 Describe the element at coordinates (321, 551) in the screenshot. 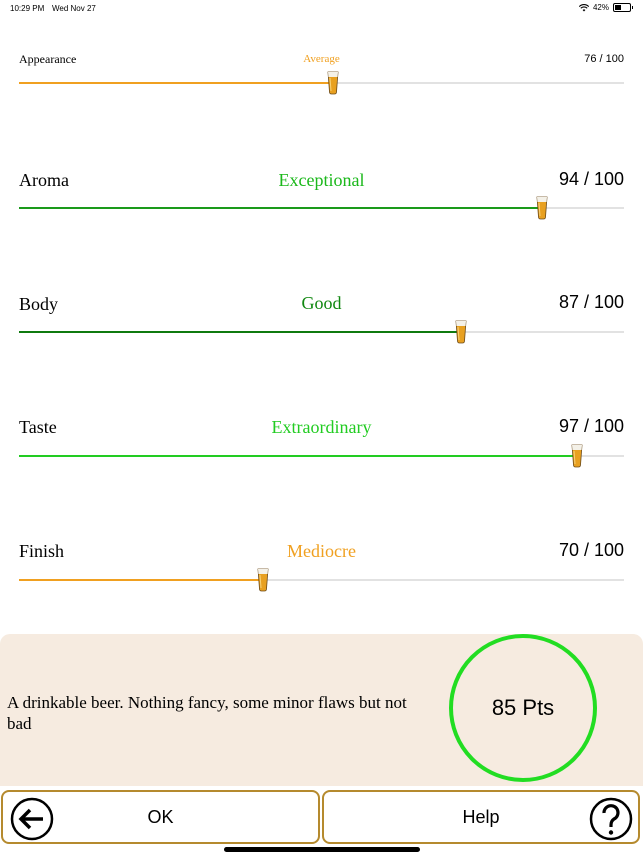

I see `rating-word: Mediocre` at that location.